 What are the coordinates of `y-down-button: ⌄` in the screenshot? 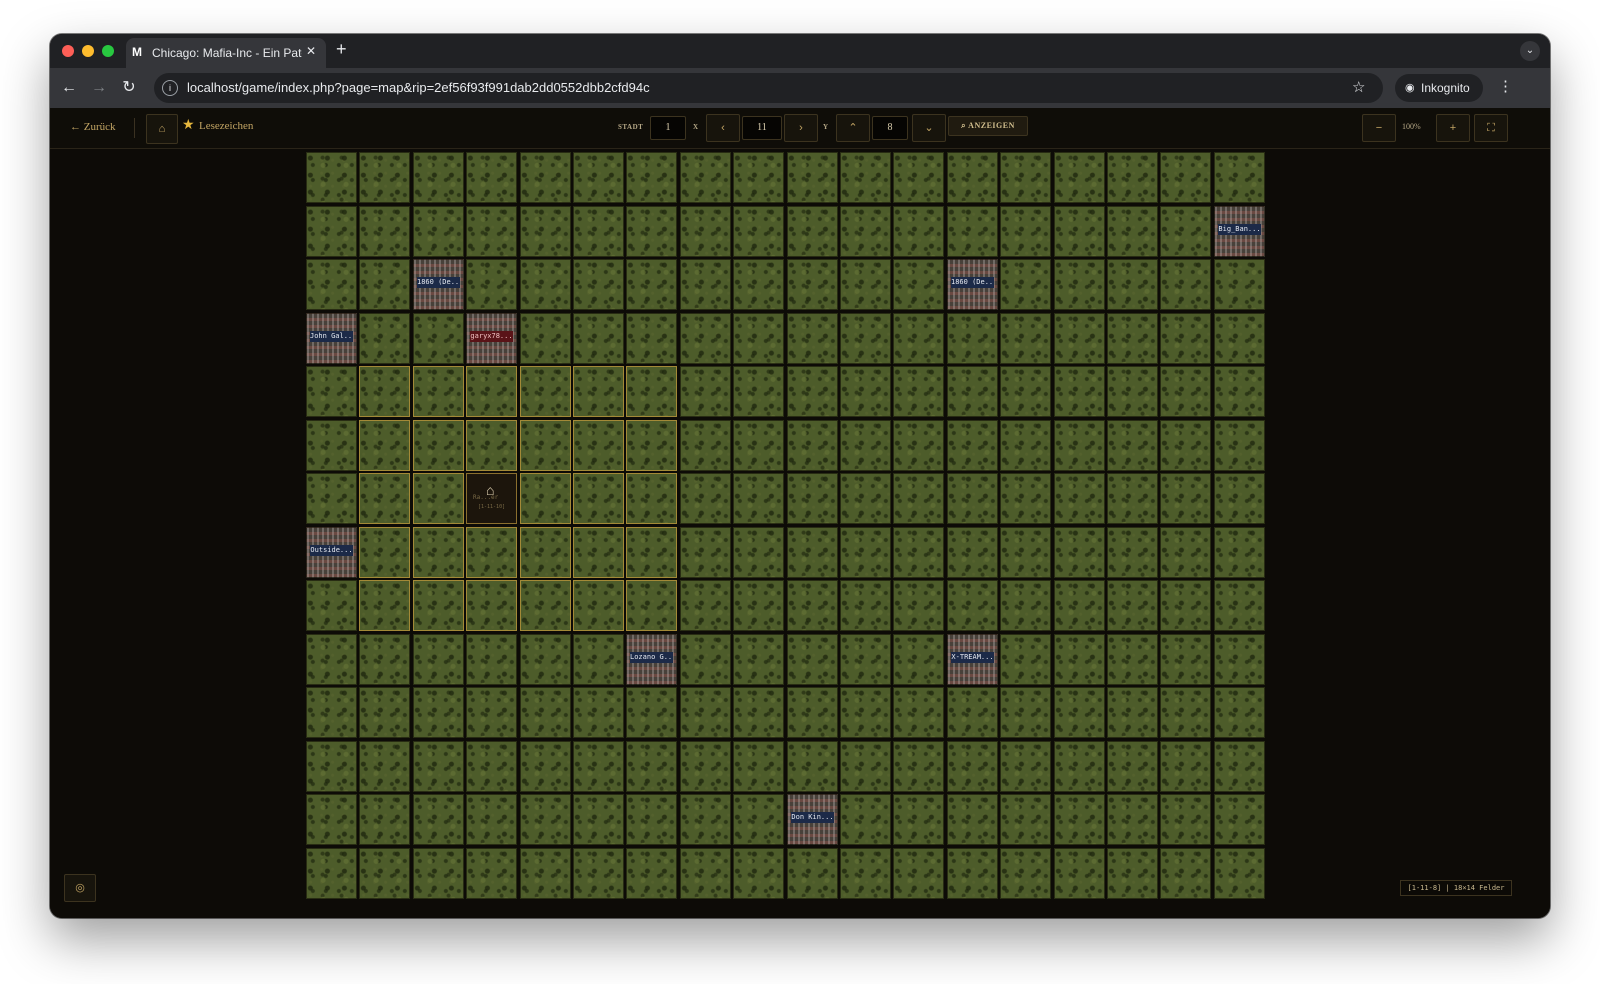 It's located at (929, 128).